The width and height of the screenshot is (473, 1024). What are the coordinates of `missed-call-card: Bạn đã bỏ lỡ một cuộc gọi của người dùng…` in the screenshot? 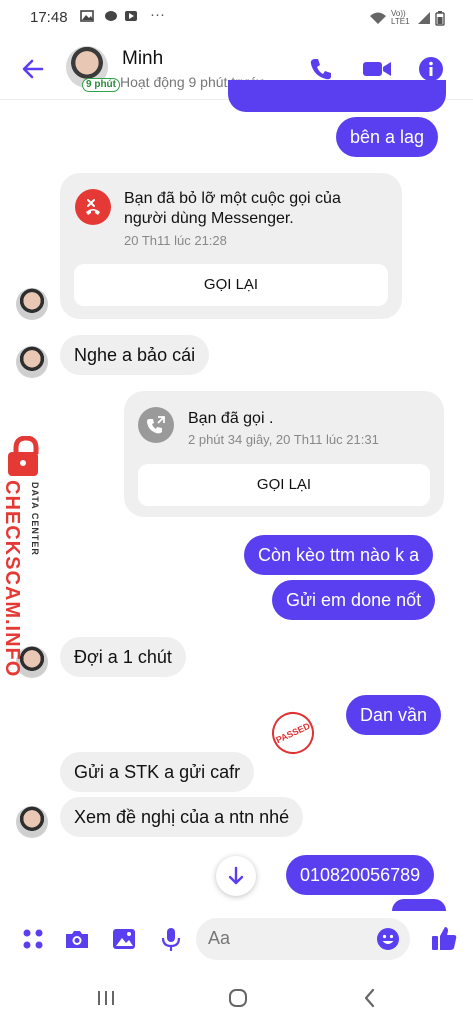 It's located at (231, 246).